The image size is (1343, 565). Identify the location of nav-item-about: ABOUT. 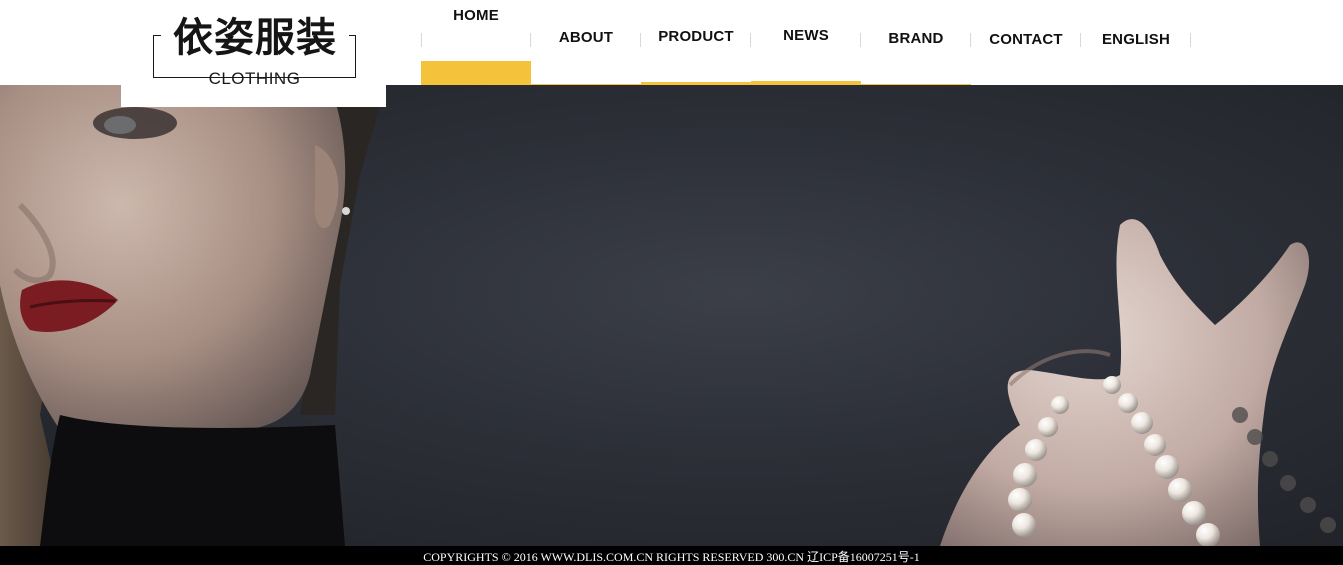
(586, 42).